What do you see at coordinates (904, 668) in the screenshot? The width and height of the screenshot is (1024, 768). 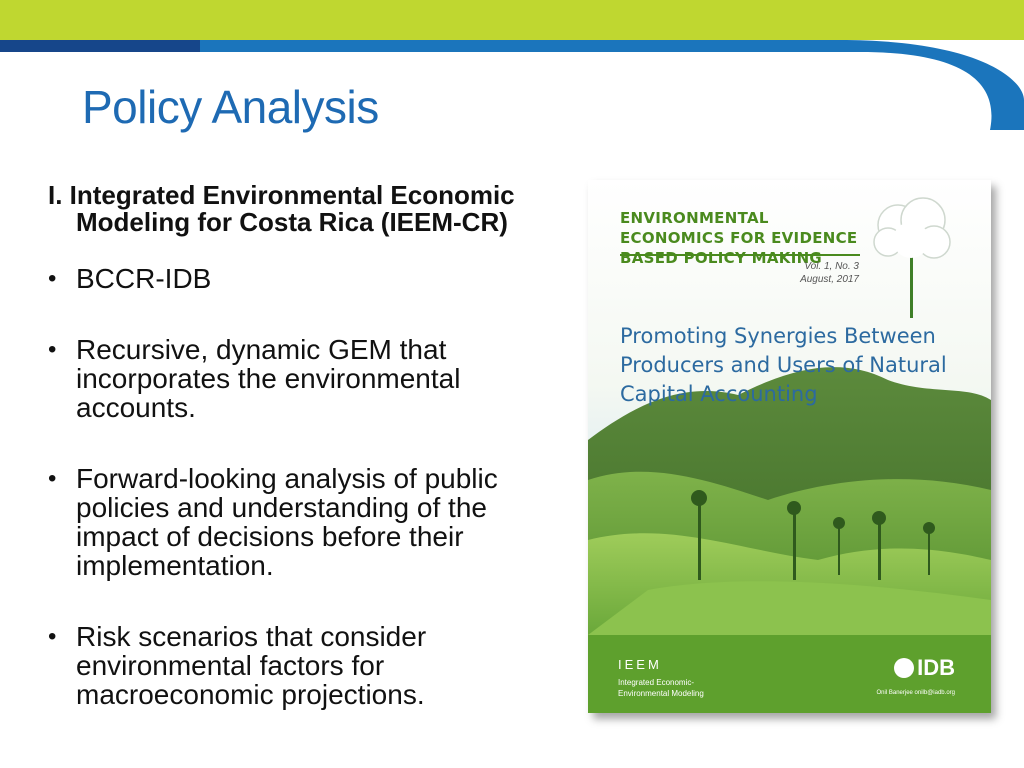 I see `idb-mark-icon` at bounding box center [904, 668].